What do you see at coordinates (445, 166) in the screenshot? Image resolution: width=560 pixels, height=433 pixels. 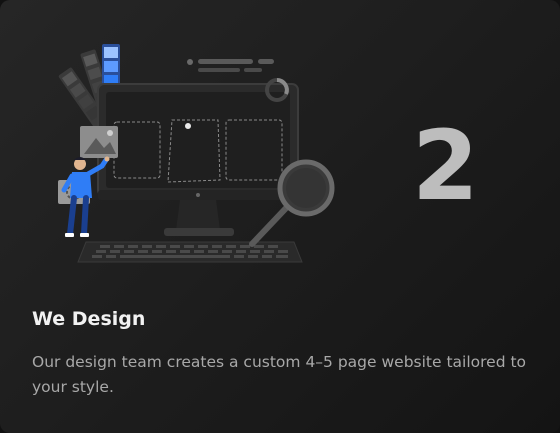 I see `step-number: 2` at bounding box center [445, 166].